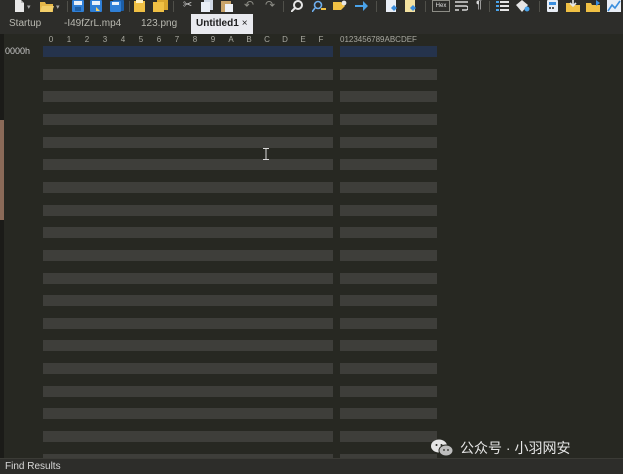 The height and width of the screenshot is (474, 623). Describe the element at coordinates (207, 6) in the screenshot. I see `copy-icon` at that location.